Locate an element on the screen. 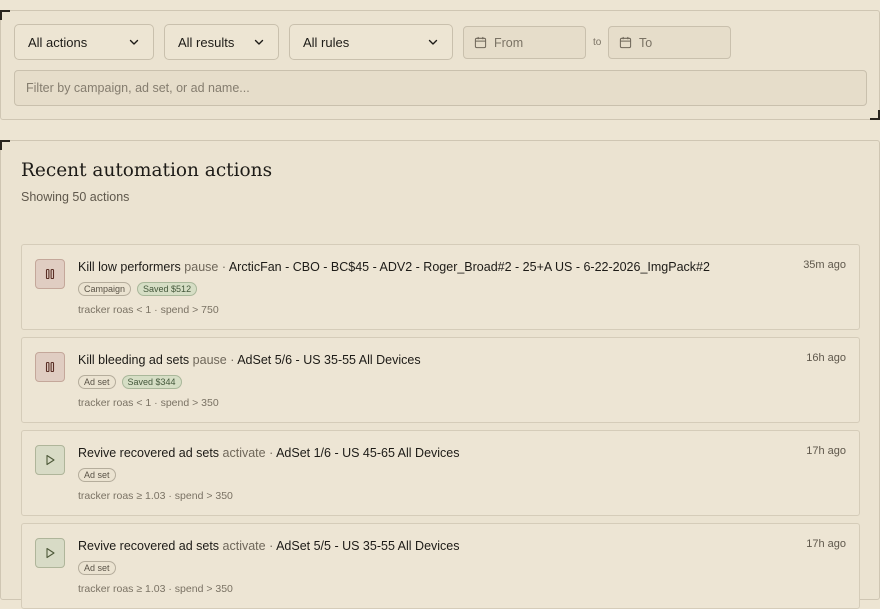 The height and width of the screenshot is (609, 880). timestamp: 35m ago is located at coordinates (824, 265).